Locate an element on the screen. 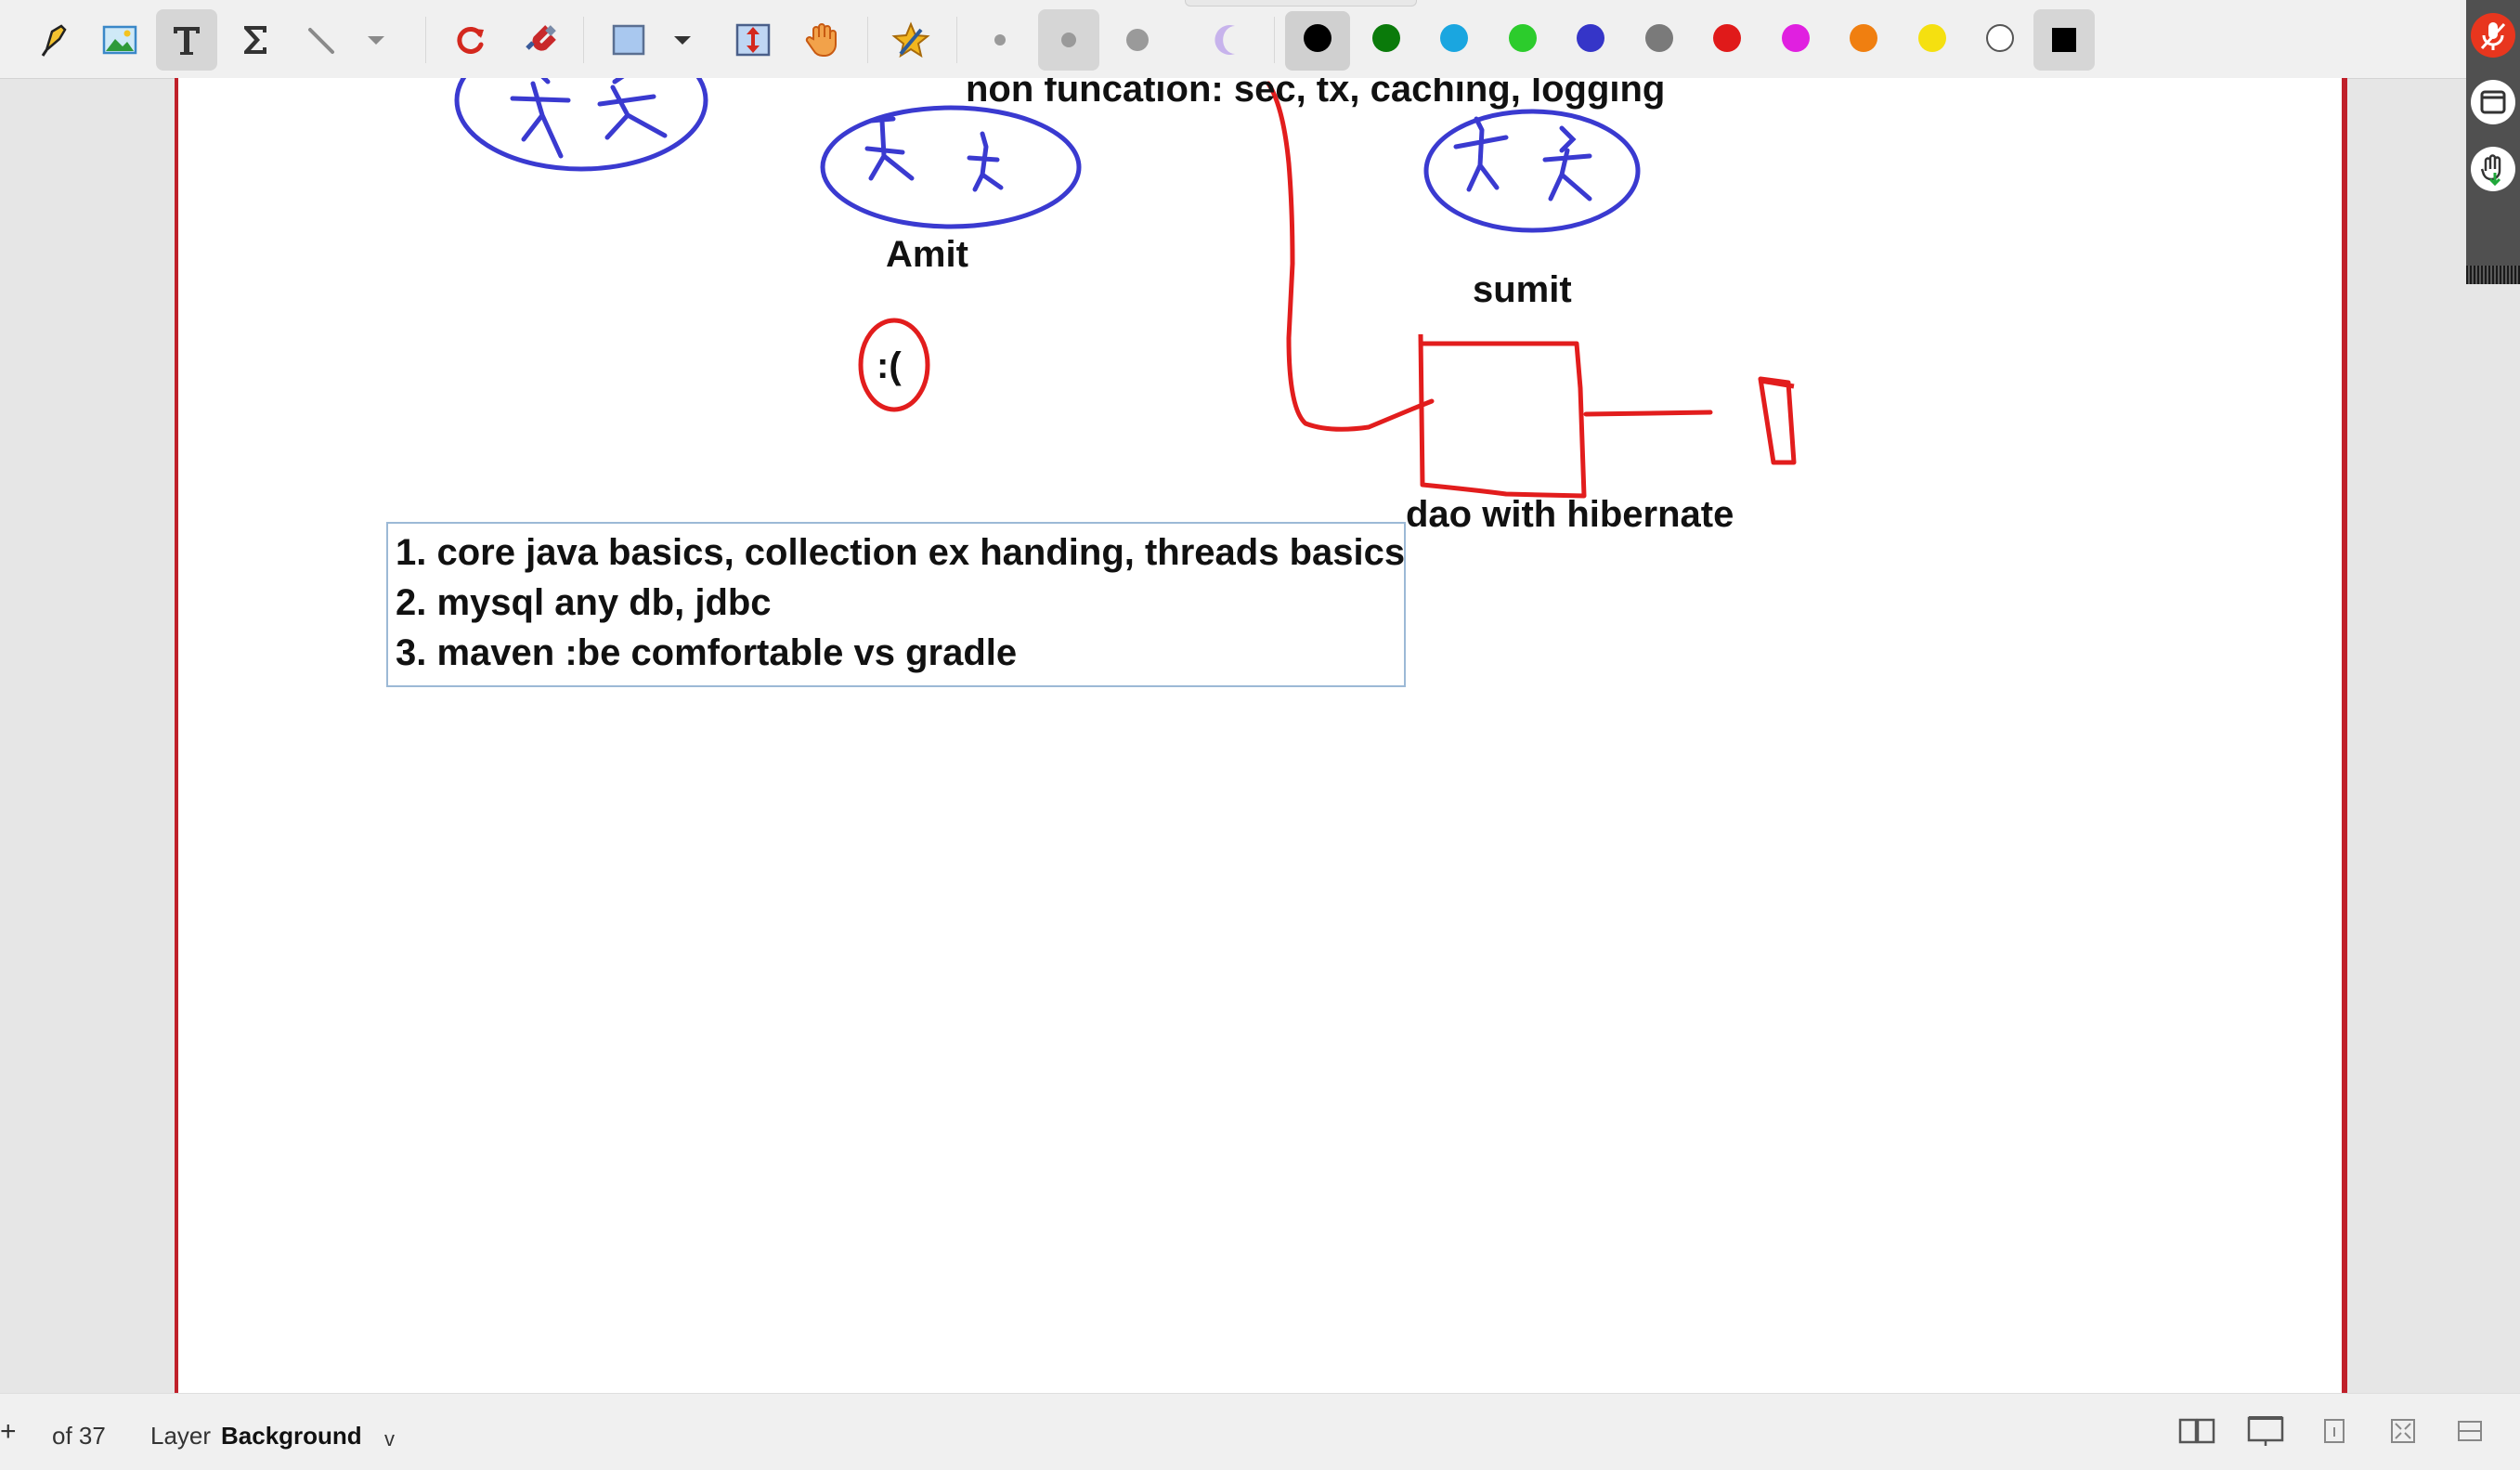  large-dot-icon is located at coordinates (1137, 40).